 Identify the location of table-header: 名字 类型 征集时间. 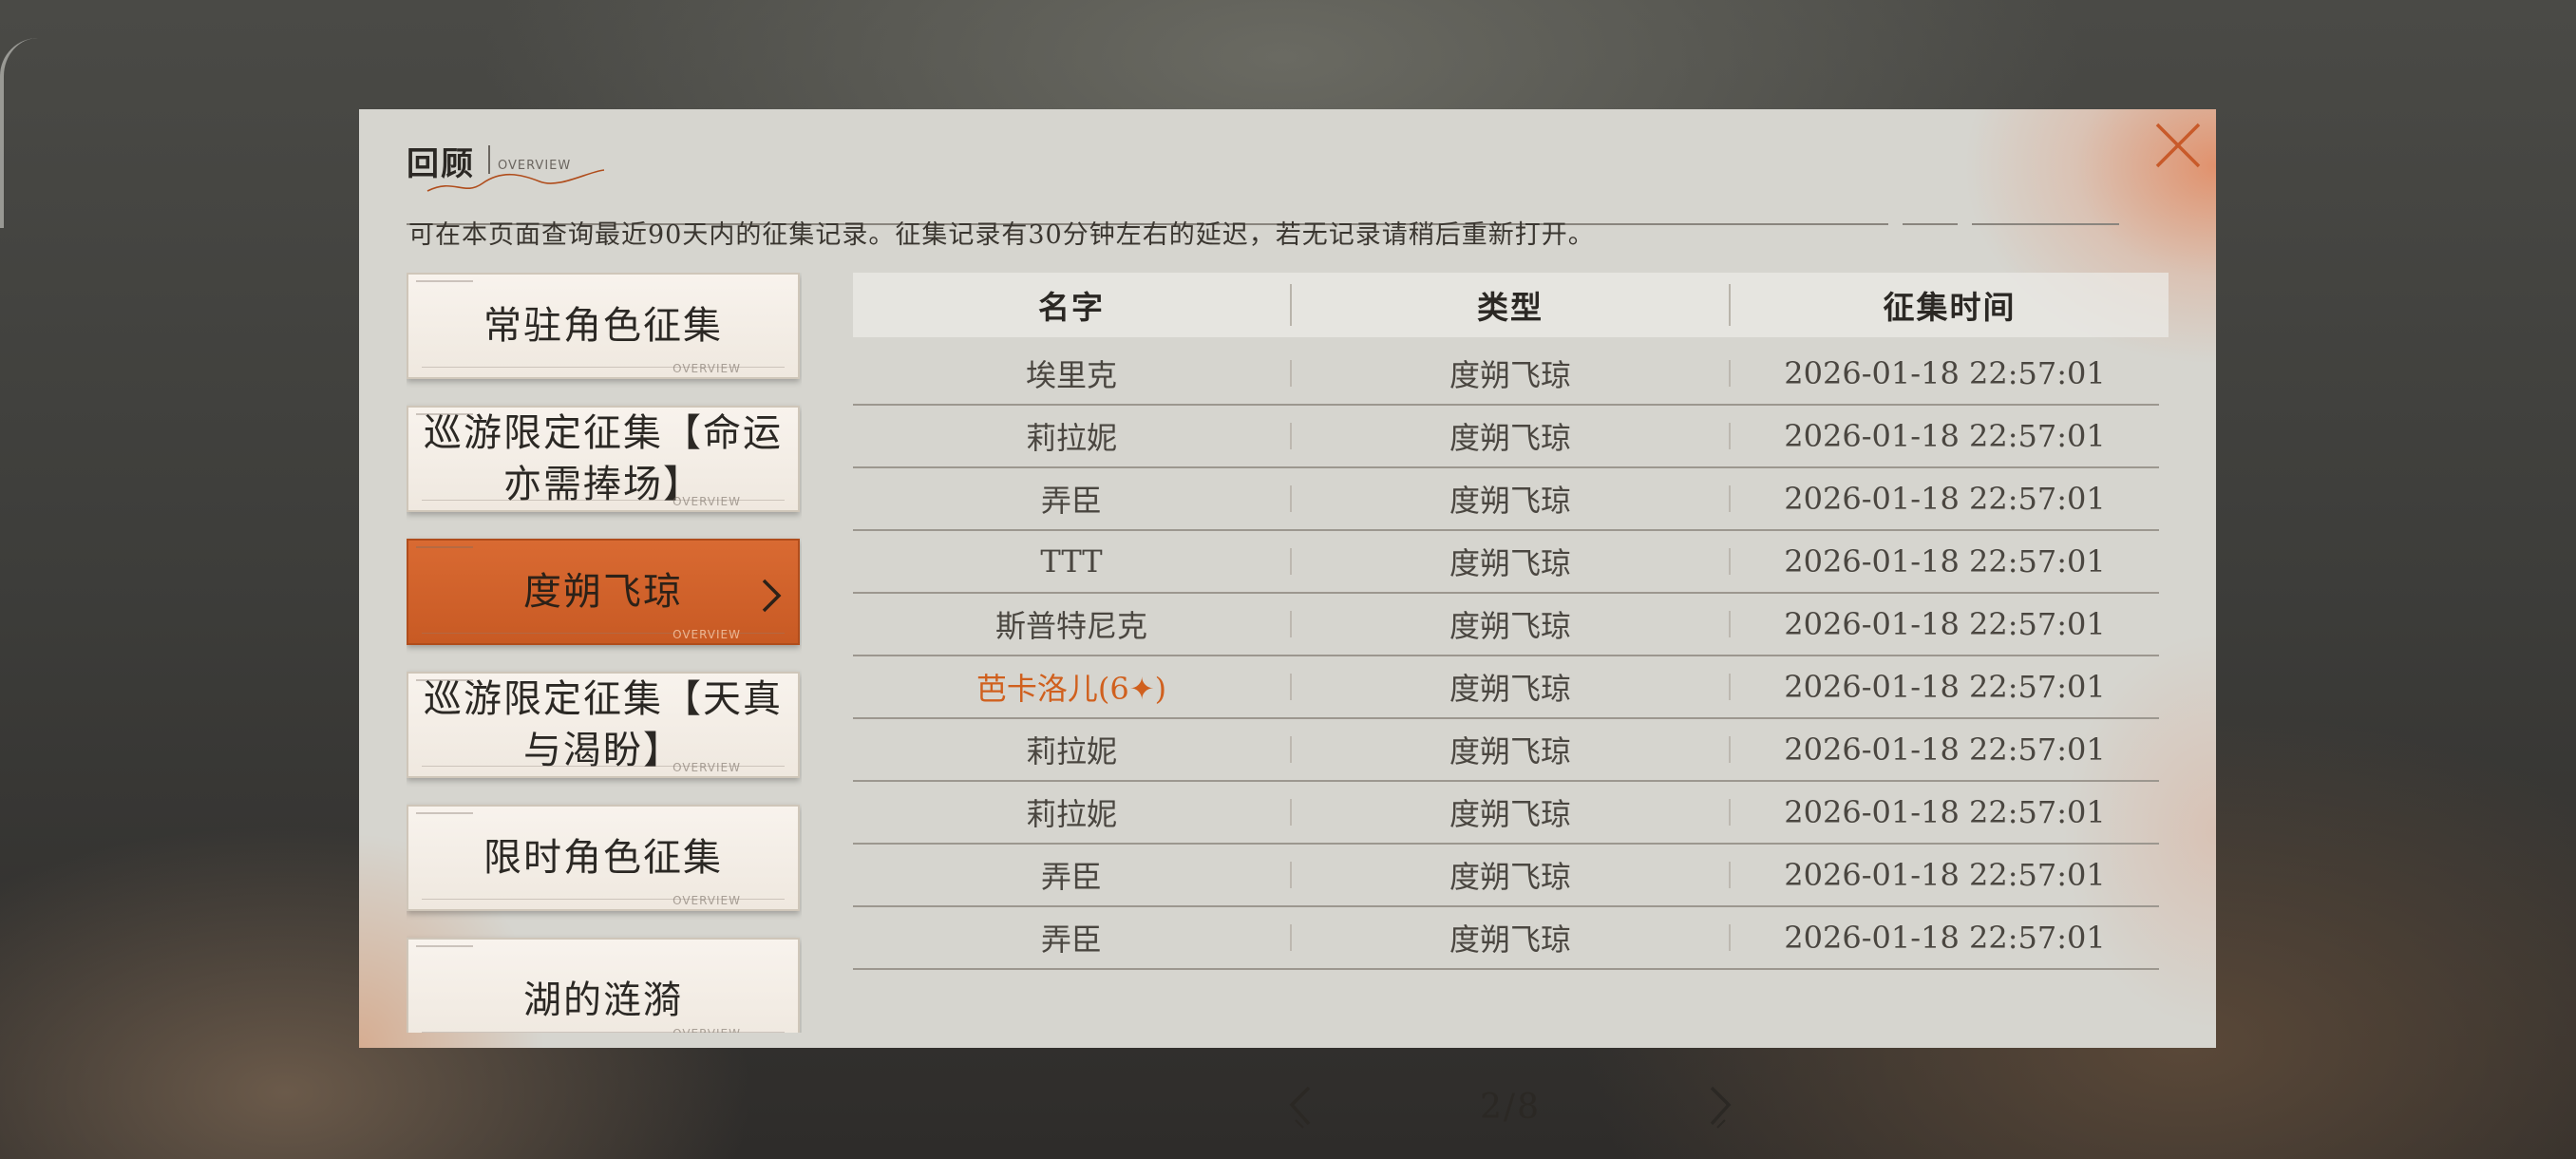
(1511, 305).